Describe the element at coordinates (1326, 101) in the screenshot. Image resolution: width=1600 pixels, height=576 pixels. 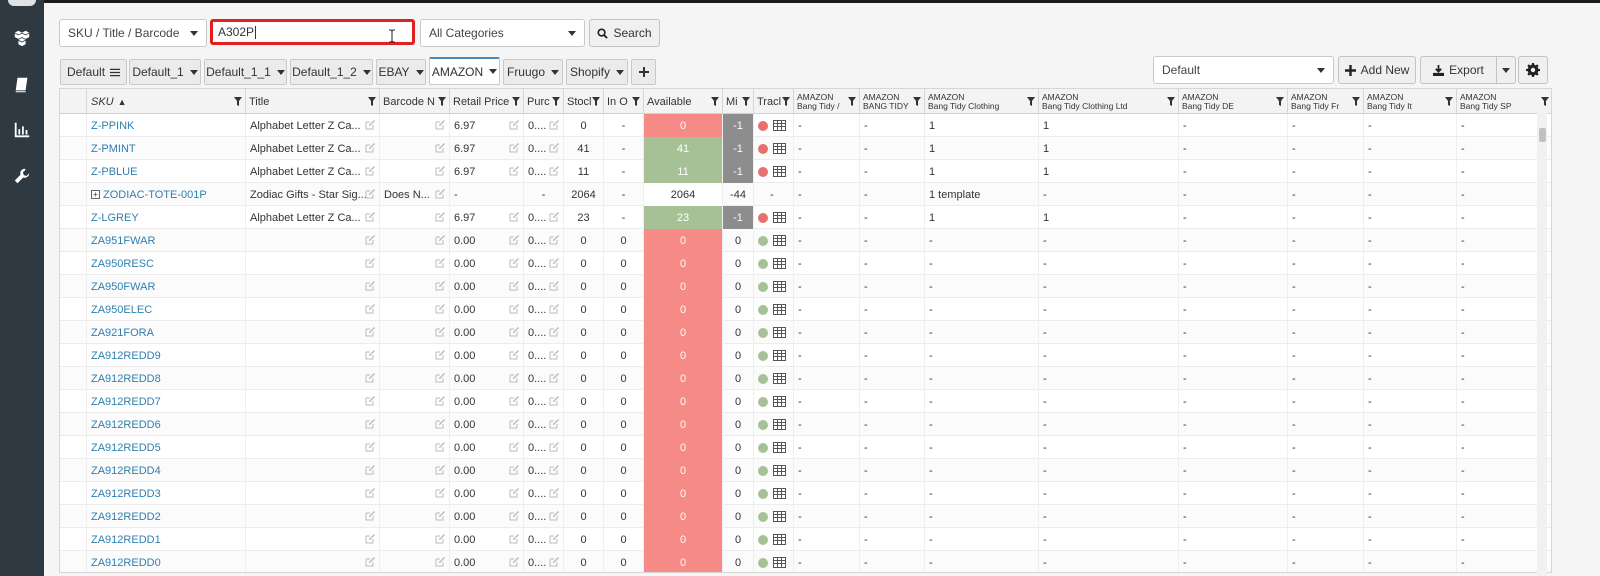
I see `column-header: AMAZON Bang Tidy Fr` at that location.